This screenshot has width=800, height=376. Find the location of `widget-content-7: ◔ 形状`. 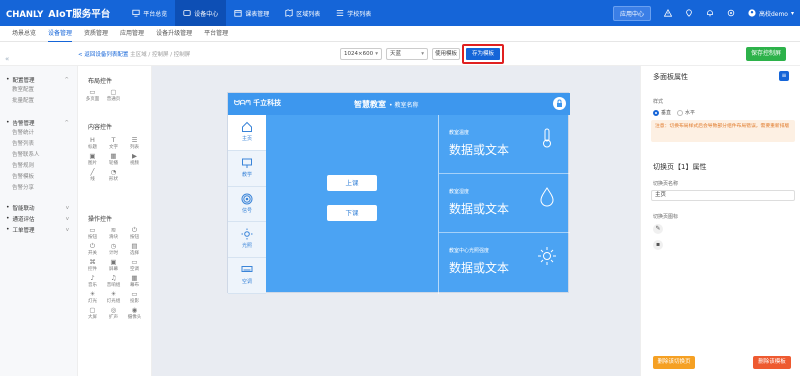

widget-content-7: ◔ 形状 is located at coordinates (113, 175).